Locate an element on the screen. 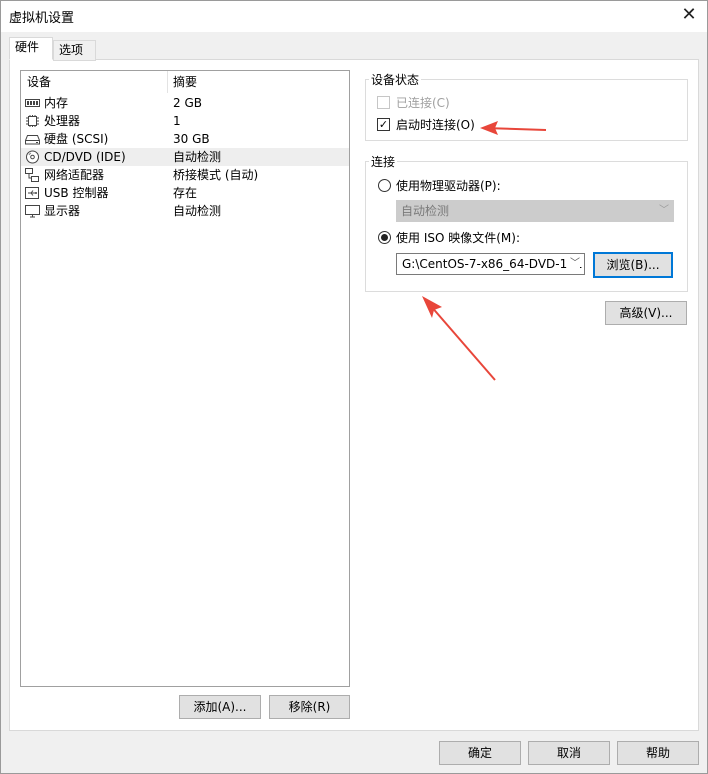  device-name: 处理器 is located at coordinates (62, 121).